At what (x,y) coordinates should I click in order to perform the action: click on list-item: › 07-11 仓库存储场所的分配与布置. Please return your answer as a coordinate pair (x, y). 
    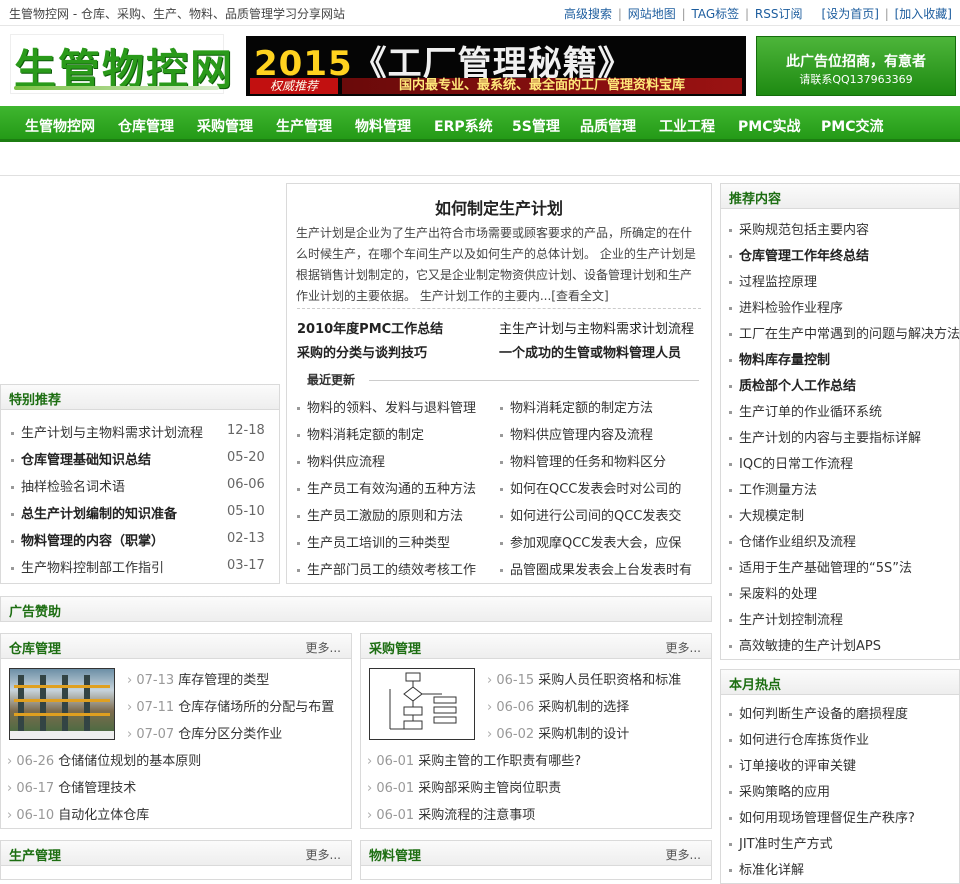
    Looking at the image, I should click on (230, 705).